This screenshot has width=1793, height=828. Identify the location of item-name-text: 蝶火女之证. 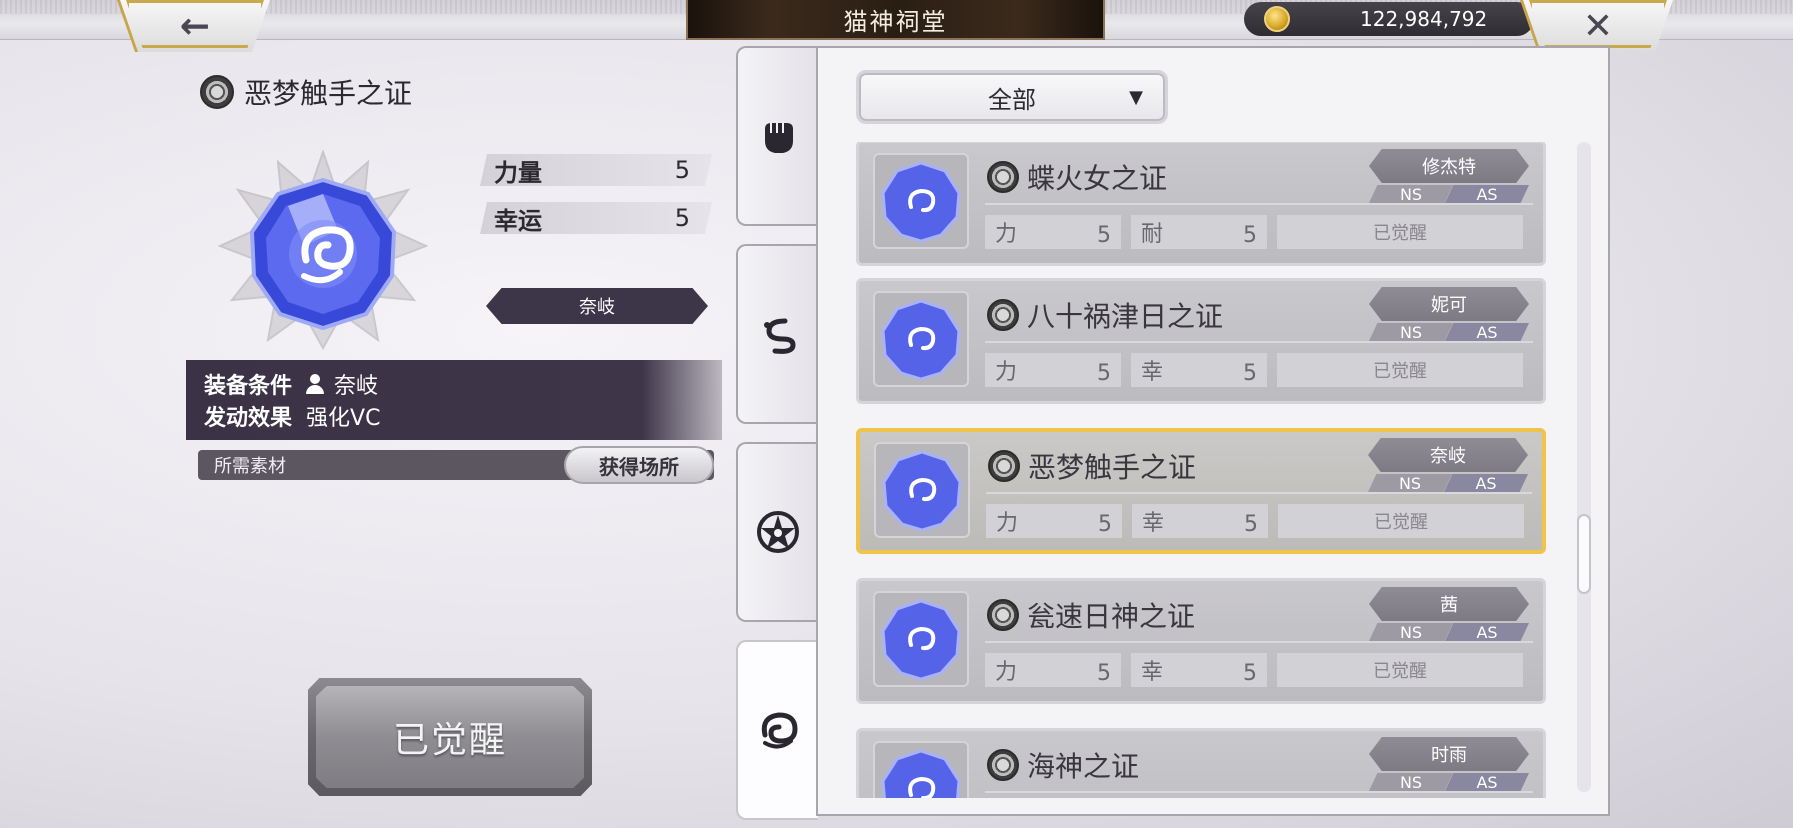
(1097, 178).